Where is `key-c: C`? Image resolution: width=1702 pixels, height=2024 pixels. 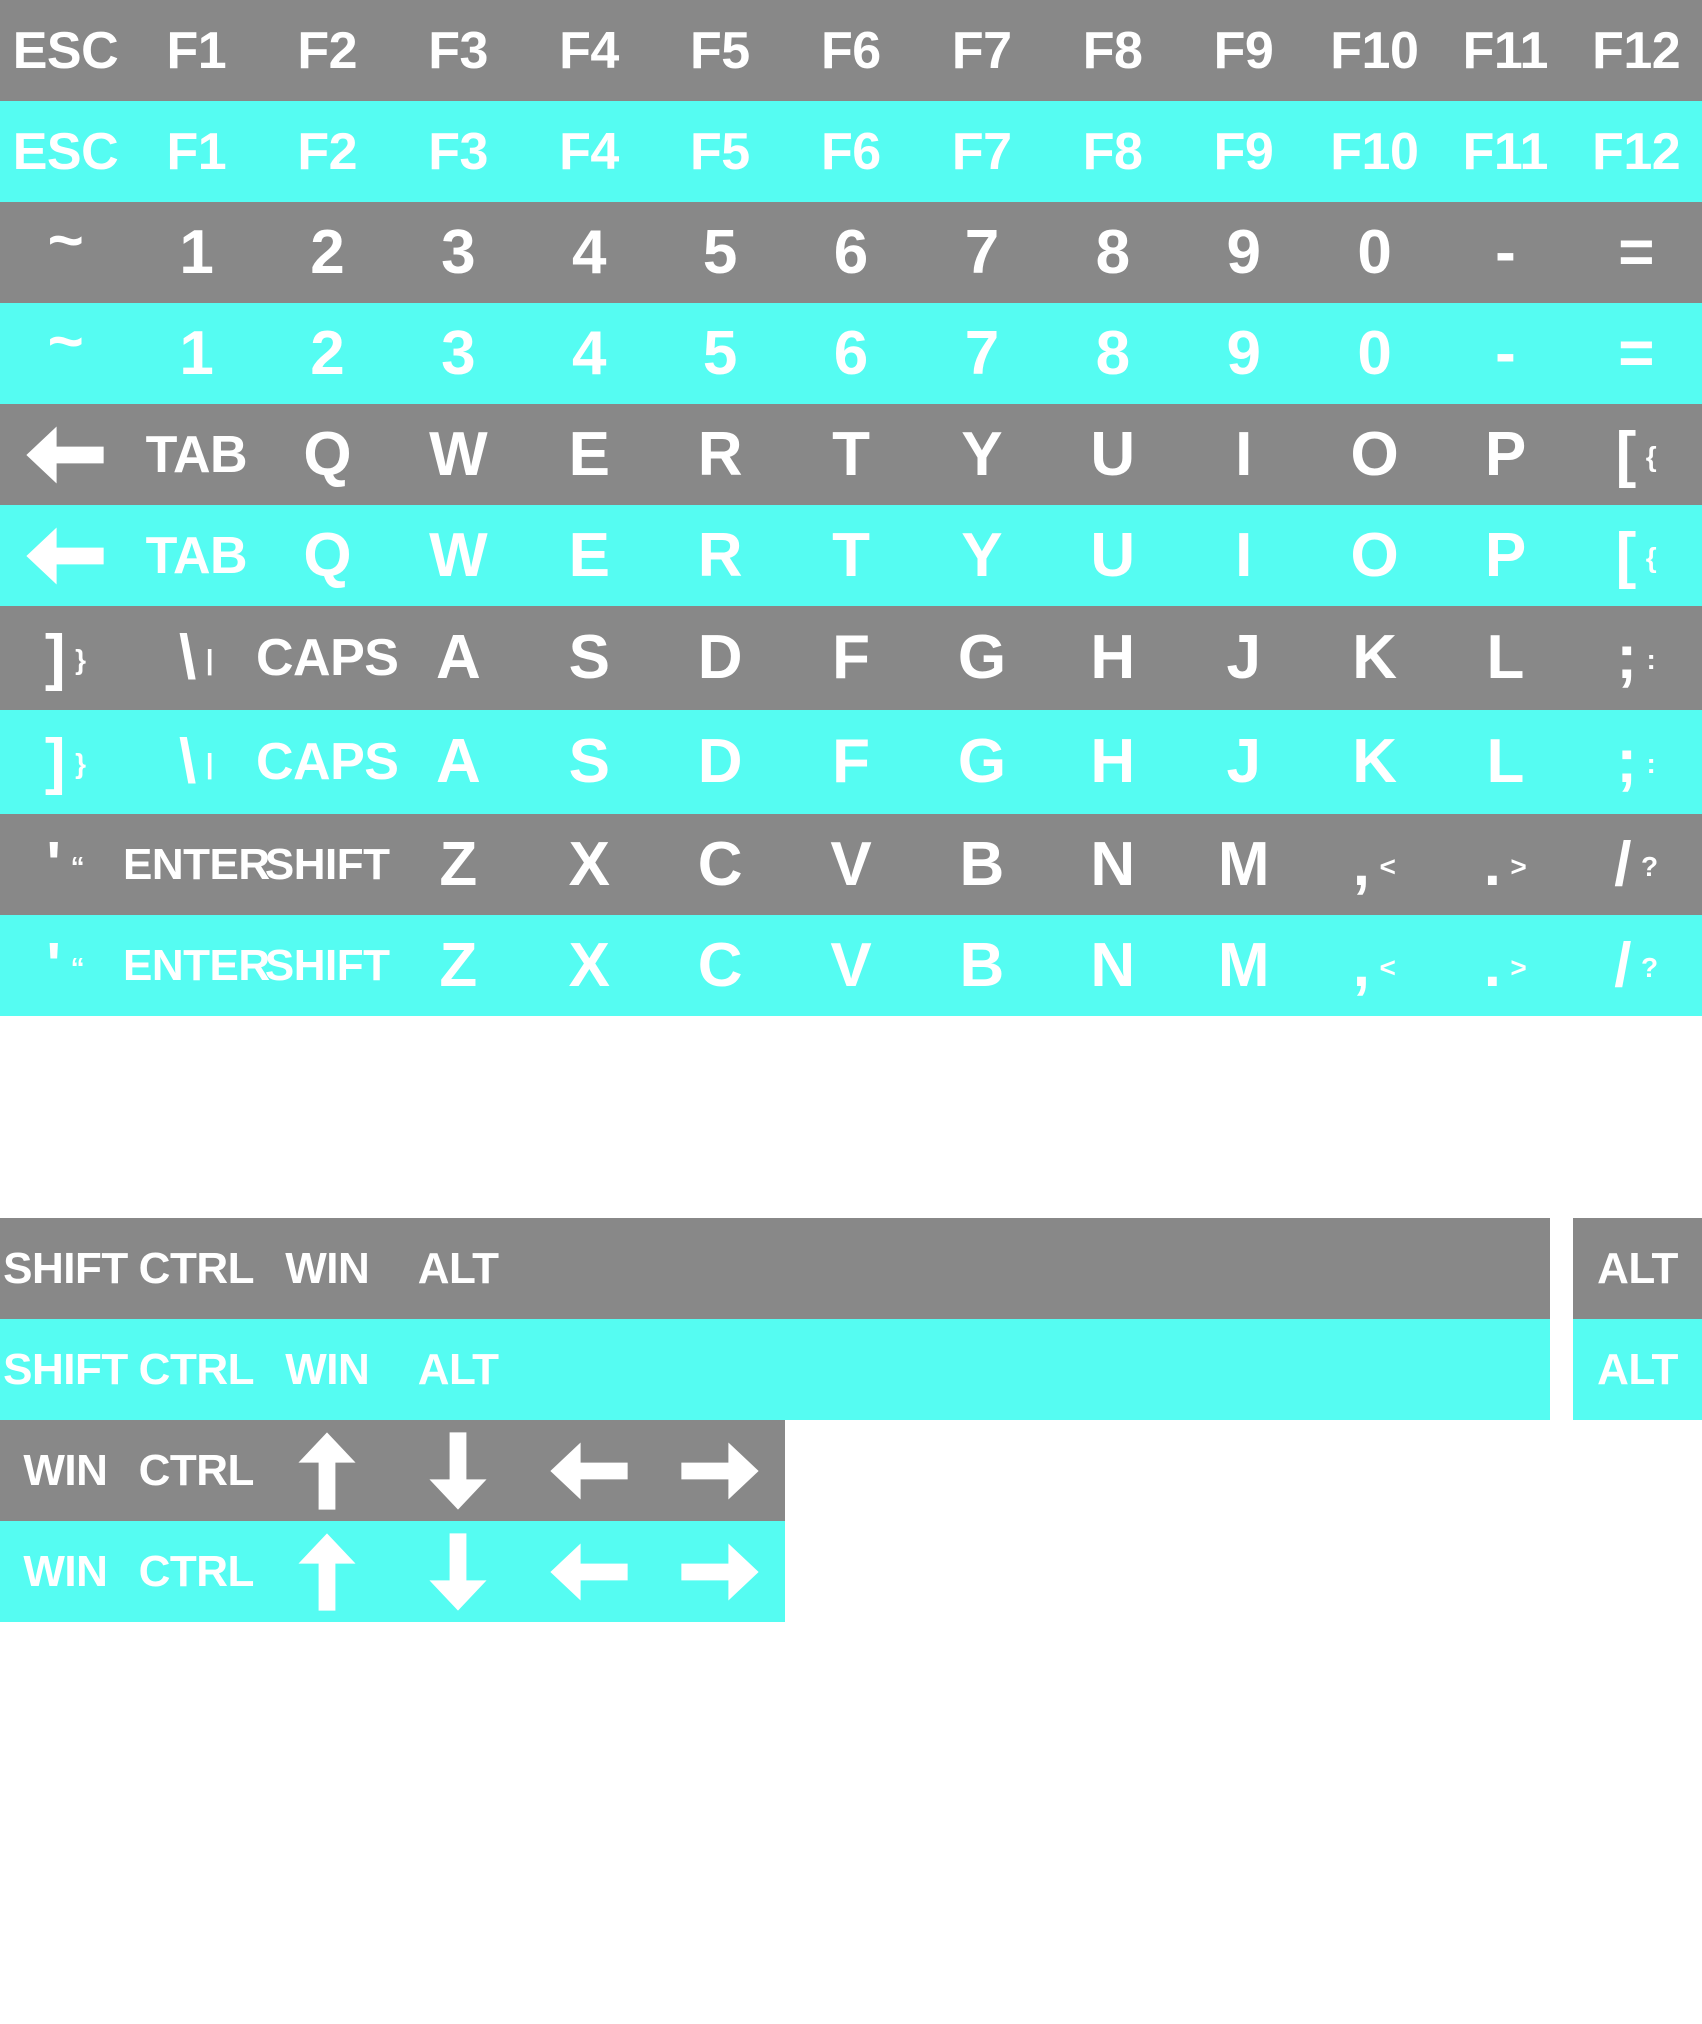
key-c: C is located at coordinates (719, 965).